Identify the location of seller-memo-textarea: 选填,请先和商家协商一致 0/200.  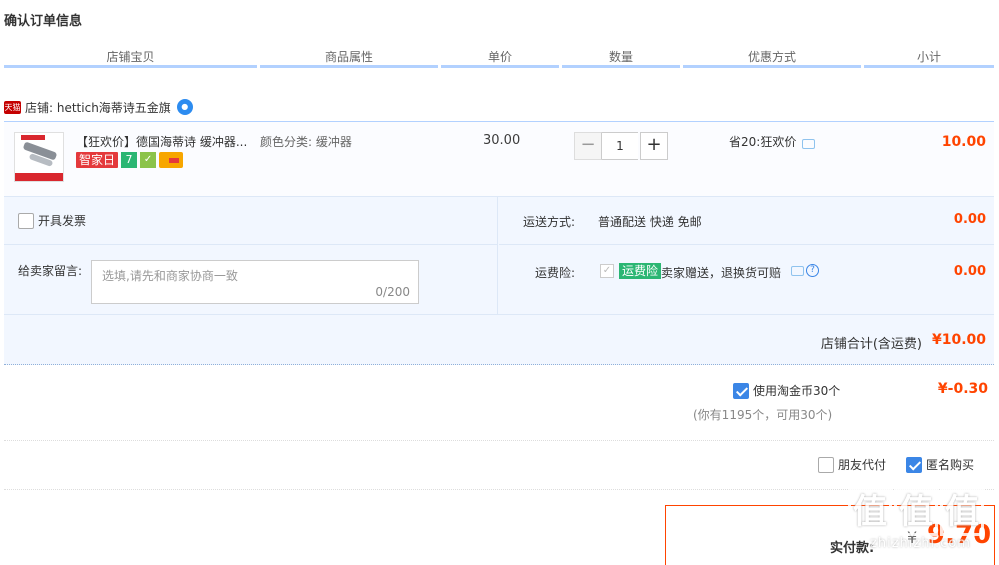
(255, 282).